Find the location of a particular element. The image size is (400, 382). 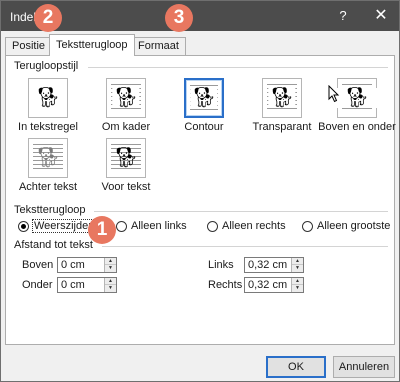

distance-top-spinner: ▲ ▼ is located at coordinates (87, 265).